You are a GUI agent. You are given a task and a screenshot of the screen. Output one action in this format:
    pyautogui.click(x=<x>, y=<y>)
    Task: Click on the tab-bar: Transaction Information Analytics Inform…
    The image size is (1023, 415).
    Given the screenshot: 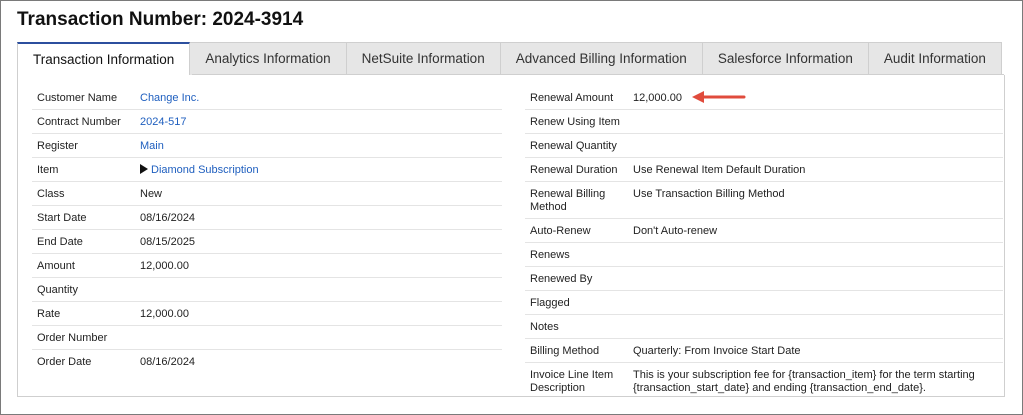 What is the action you would take?
    pyautogui.click(x=509, y=59)
    